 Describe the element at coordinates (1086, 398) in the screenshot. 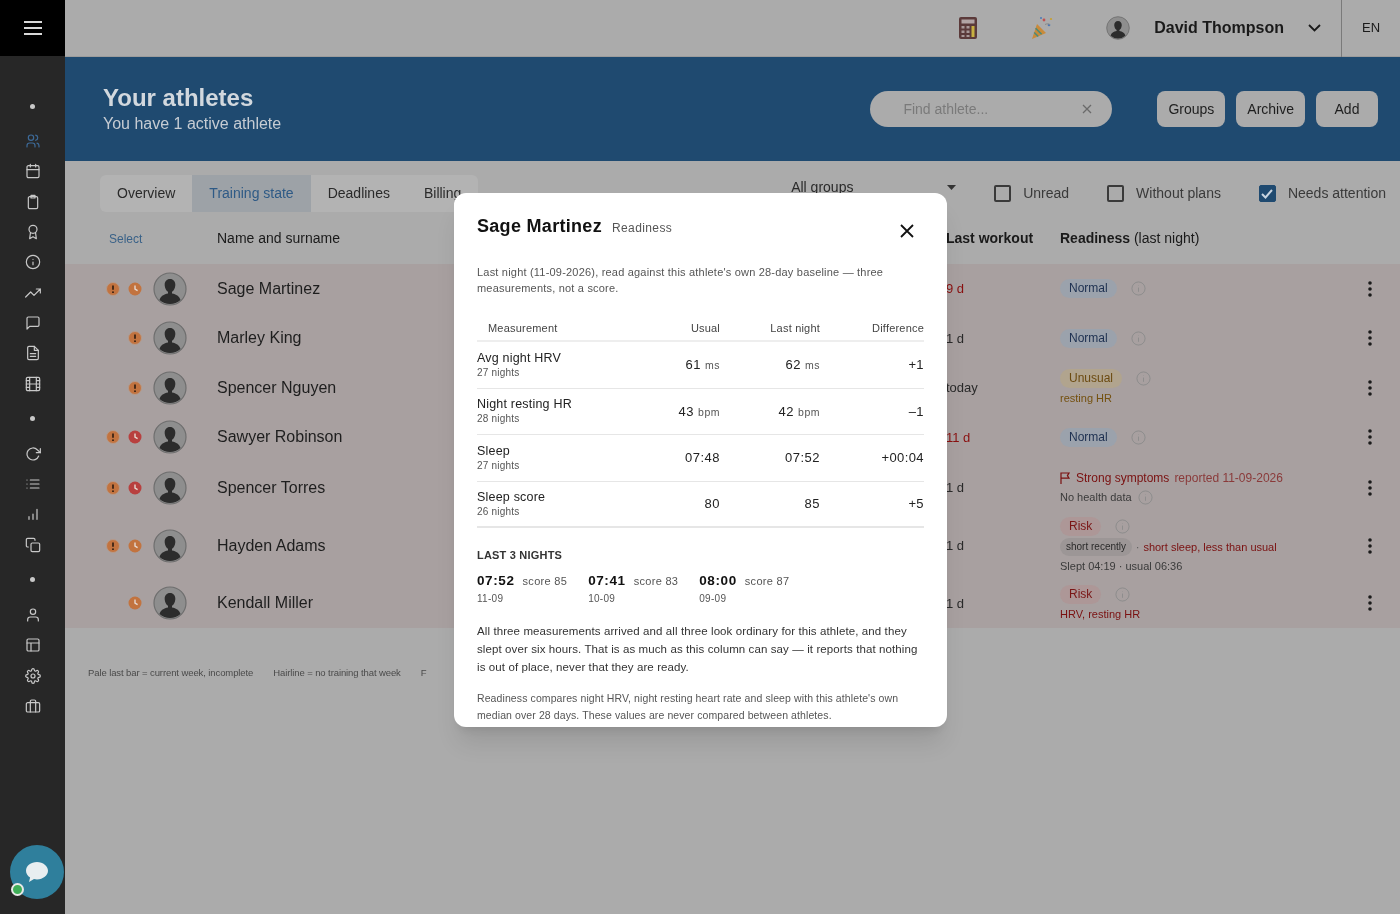

I see `readiness-detail: resting HR` at that location.